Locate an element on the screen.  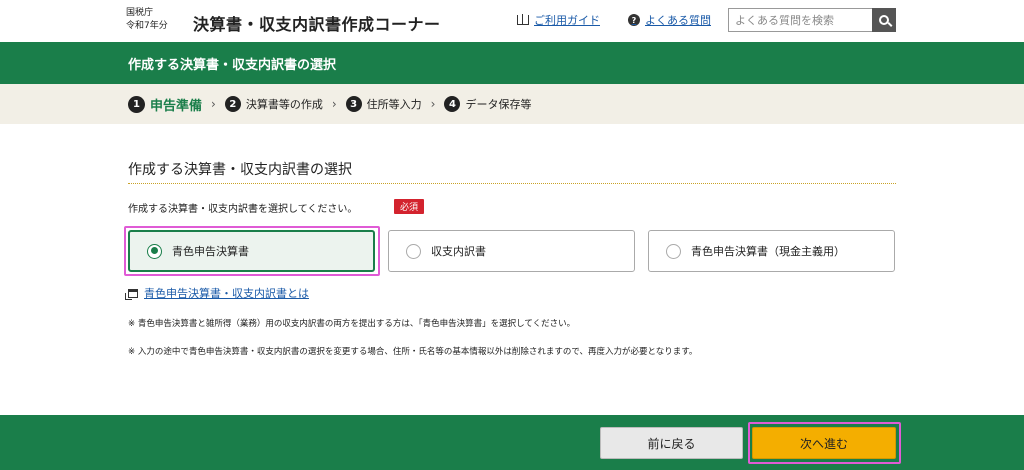
step-label: データ保存等 is located at coordinates (498, 104).